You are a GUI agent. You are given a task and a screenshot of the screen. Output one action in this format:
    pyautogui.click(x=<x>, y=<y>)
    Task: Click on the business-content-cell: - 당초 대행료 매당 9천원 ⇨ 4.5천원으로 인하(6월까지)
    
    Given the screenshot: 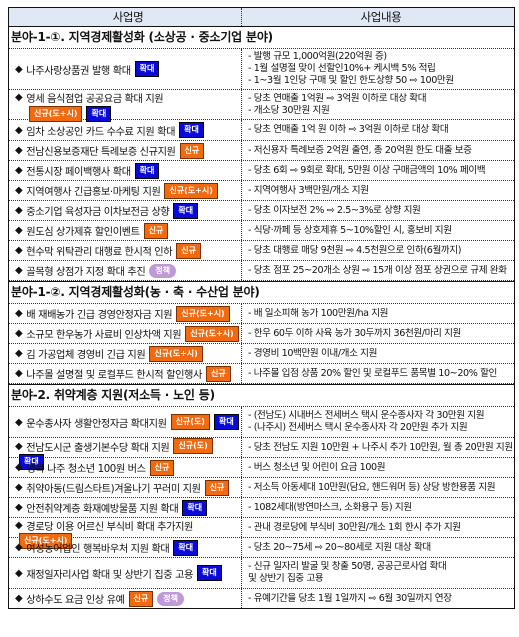 What is the action you would take?
    pyautogui.click(x=378, y=250)
    